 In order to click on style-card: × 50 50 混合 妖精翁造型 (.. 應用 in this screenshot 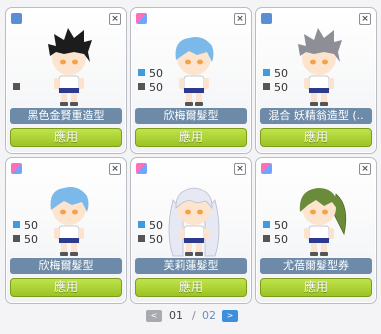, I will do `click(316, 80)`.